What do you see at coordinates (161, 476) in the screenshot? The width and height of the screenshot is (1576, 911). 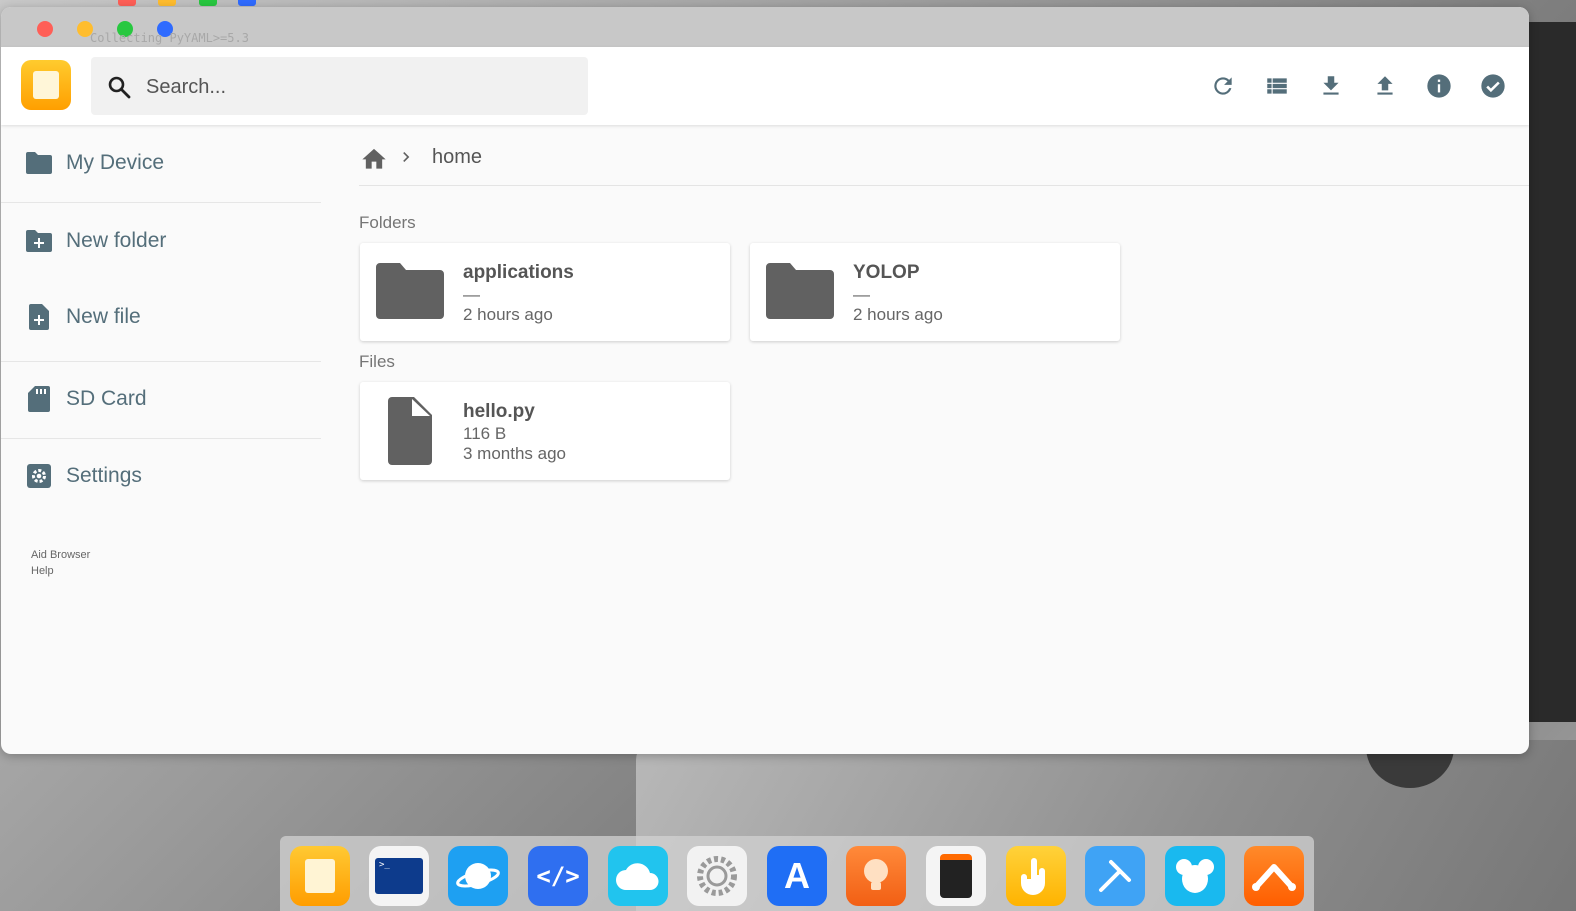 I see `sidebar-item-settings: Settings` at bounding box center [161, 476].